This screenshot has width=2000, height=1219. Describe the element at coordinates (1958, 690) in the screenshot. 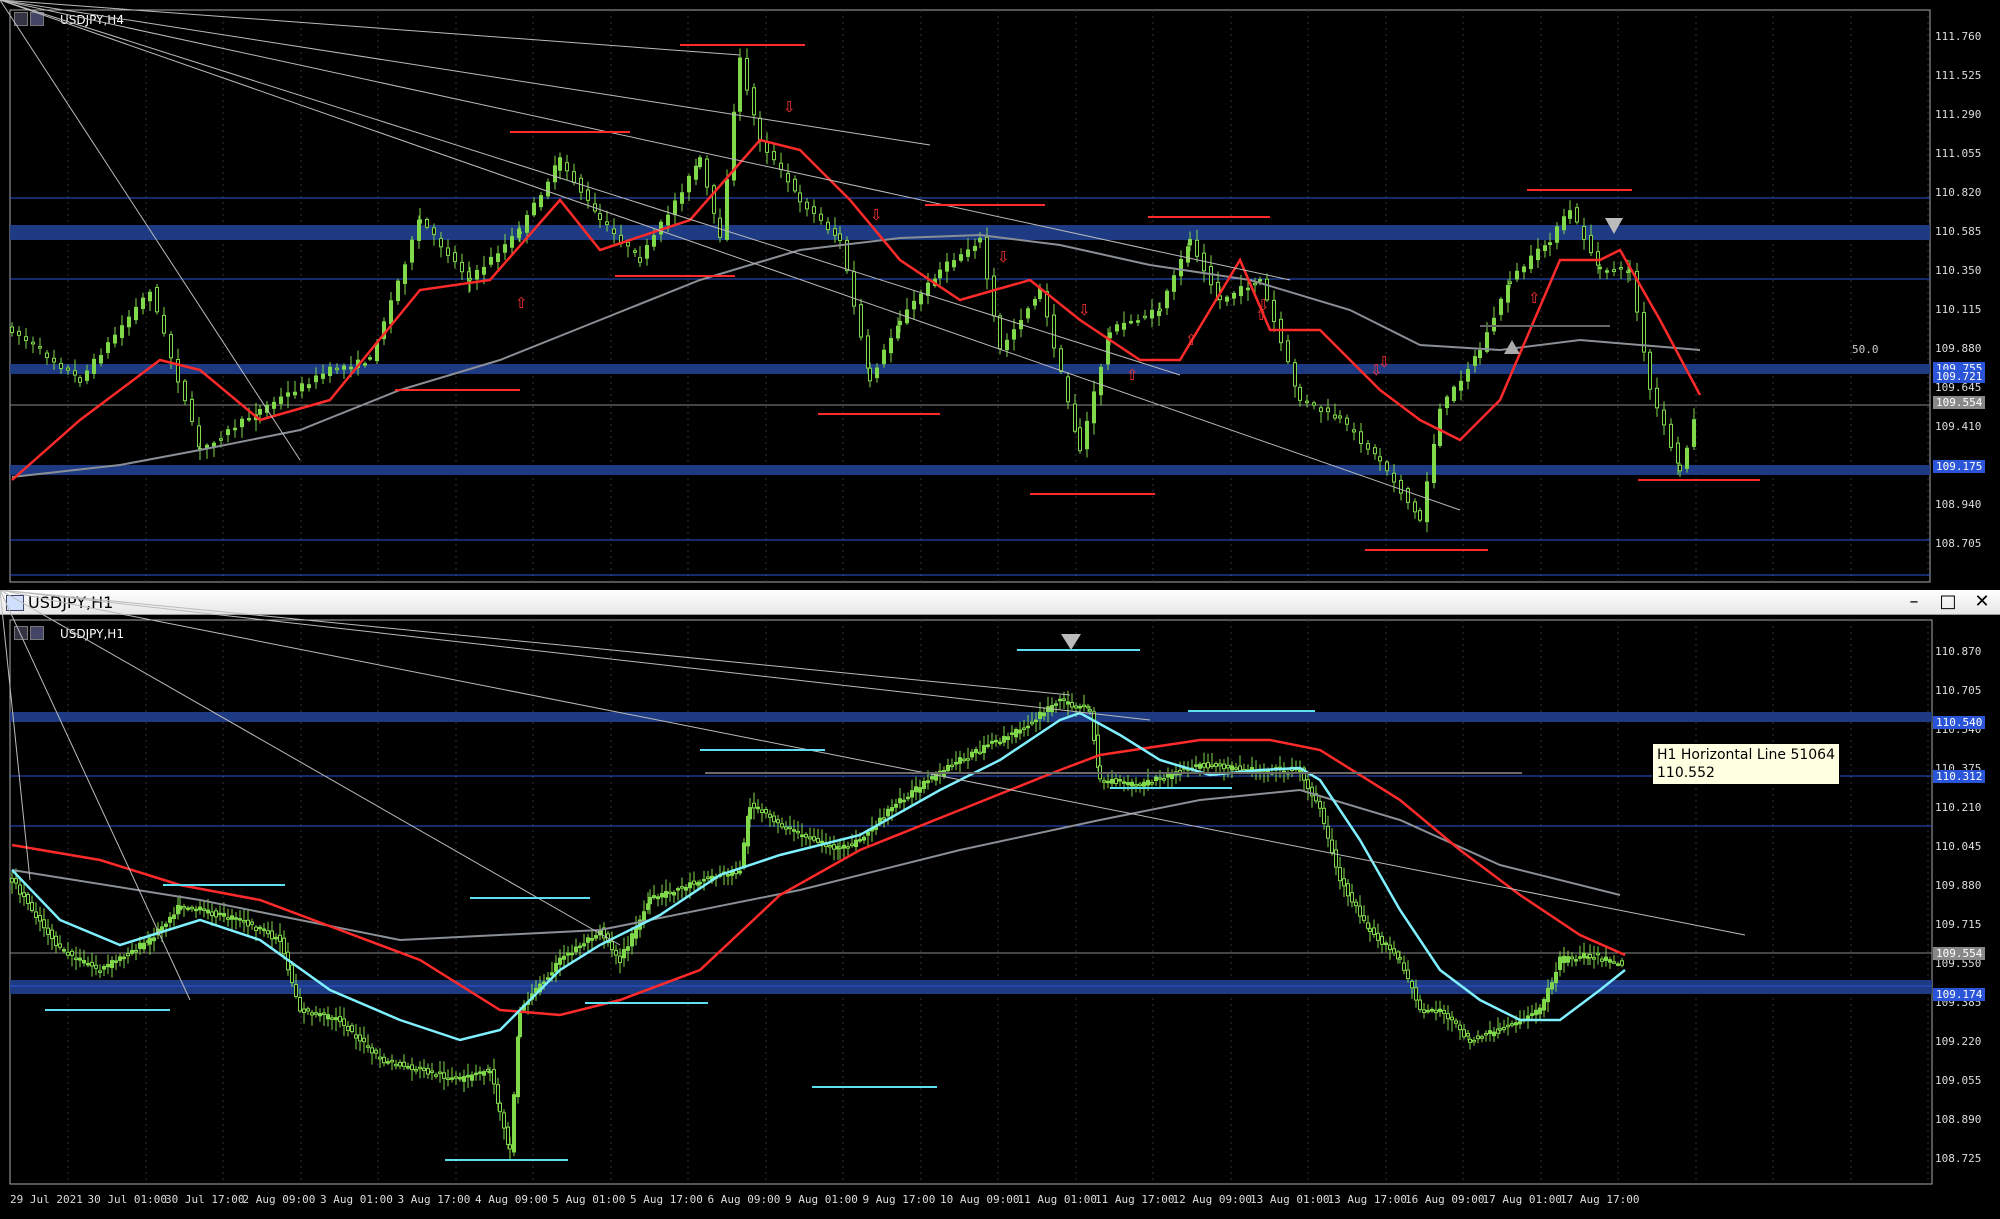

I see `price-tick-label: 110.705` at that location.